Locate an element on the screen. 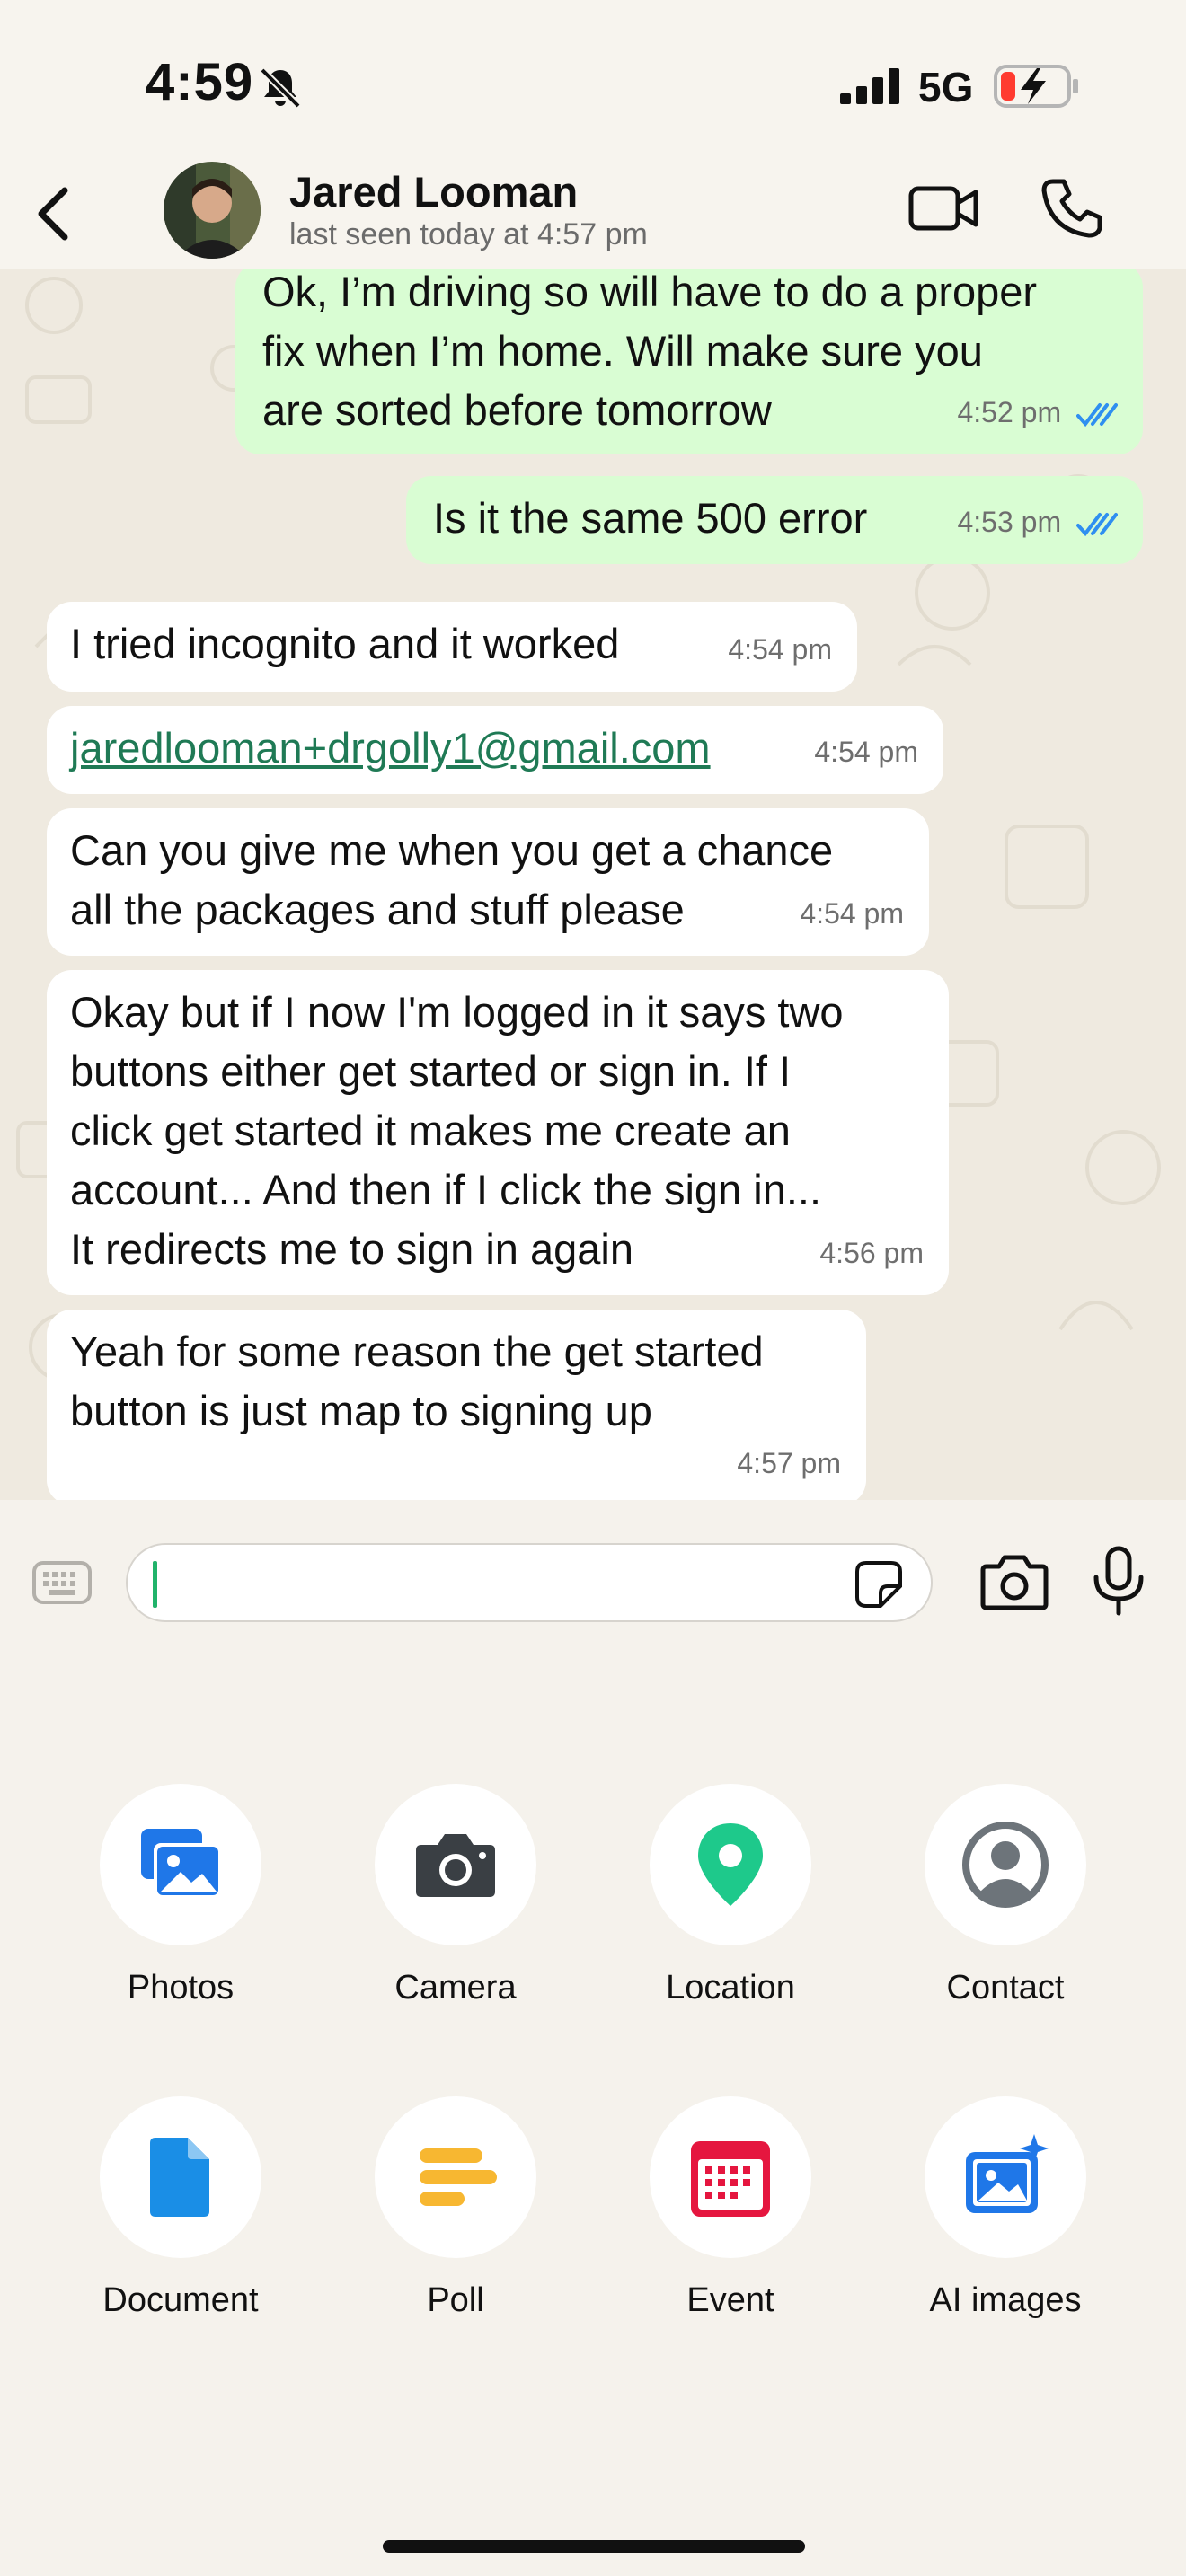 The image size is (1186, 2576). attach-event-circle is located at coordinates (730, 2177).